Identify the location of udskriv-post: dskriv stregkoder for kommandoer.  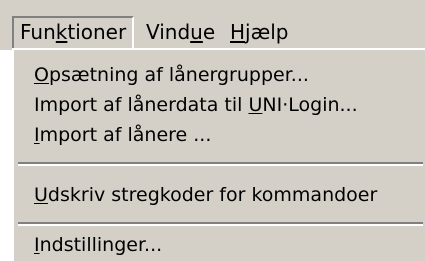
(212, 195).